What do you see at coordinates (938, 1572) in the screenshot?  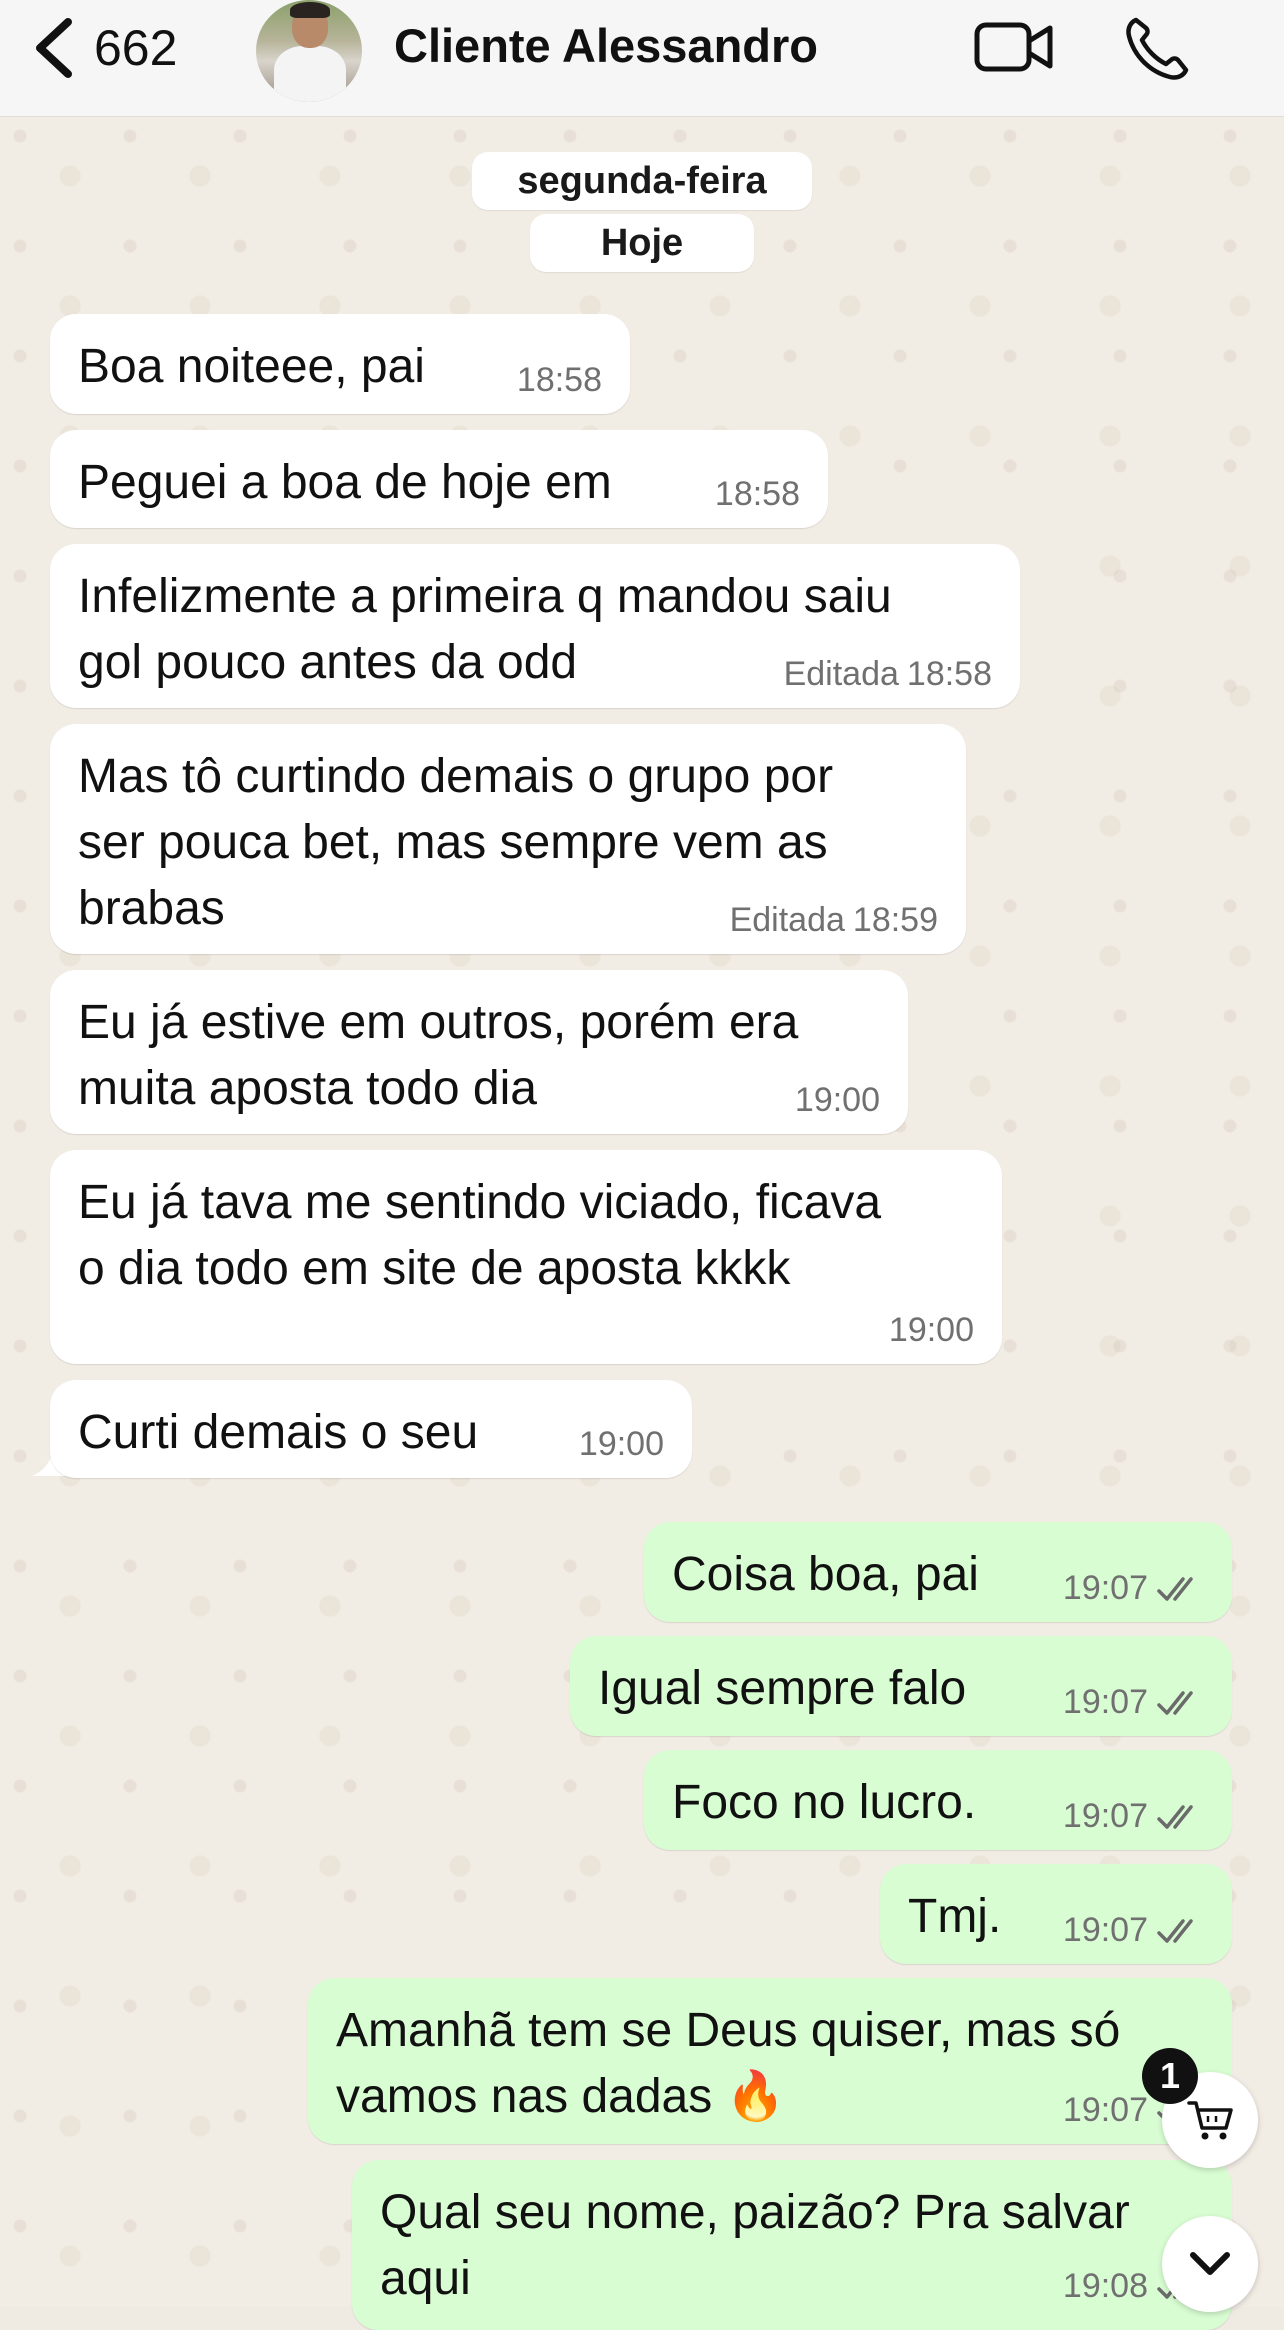 I see `message-bubble-outgoing: Coisa boa, pai 19:07` at bounding box center [938, 1572].